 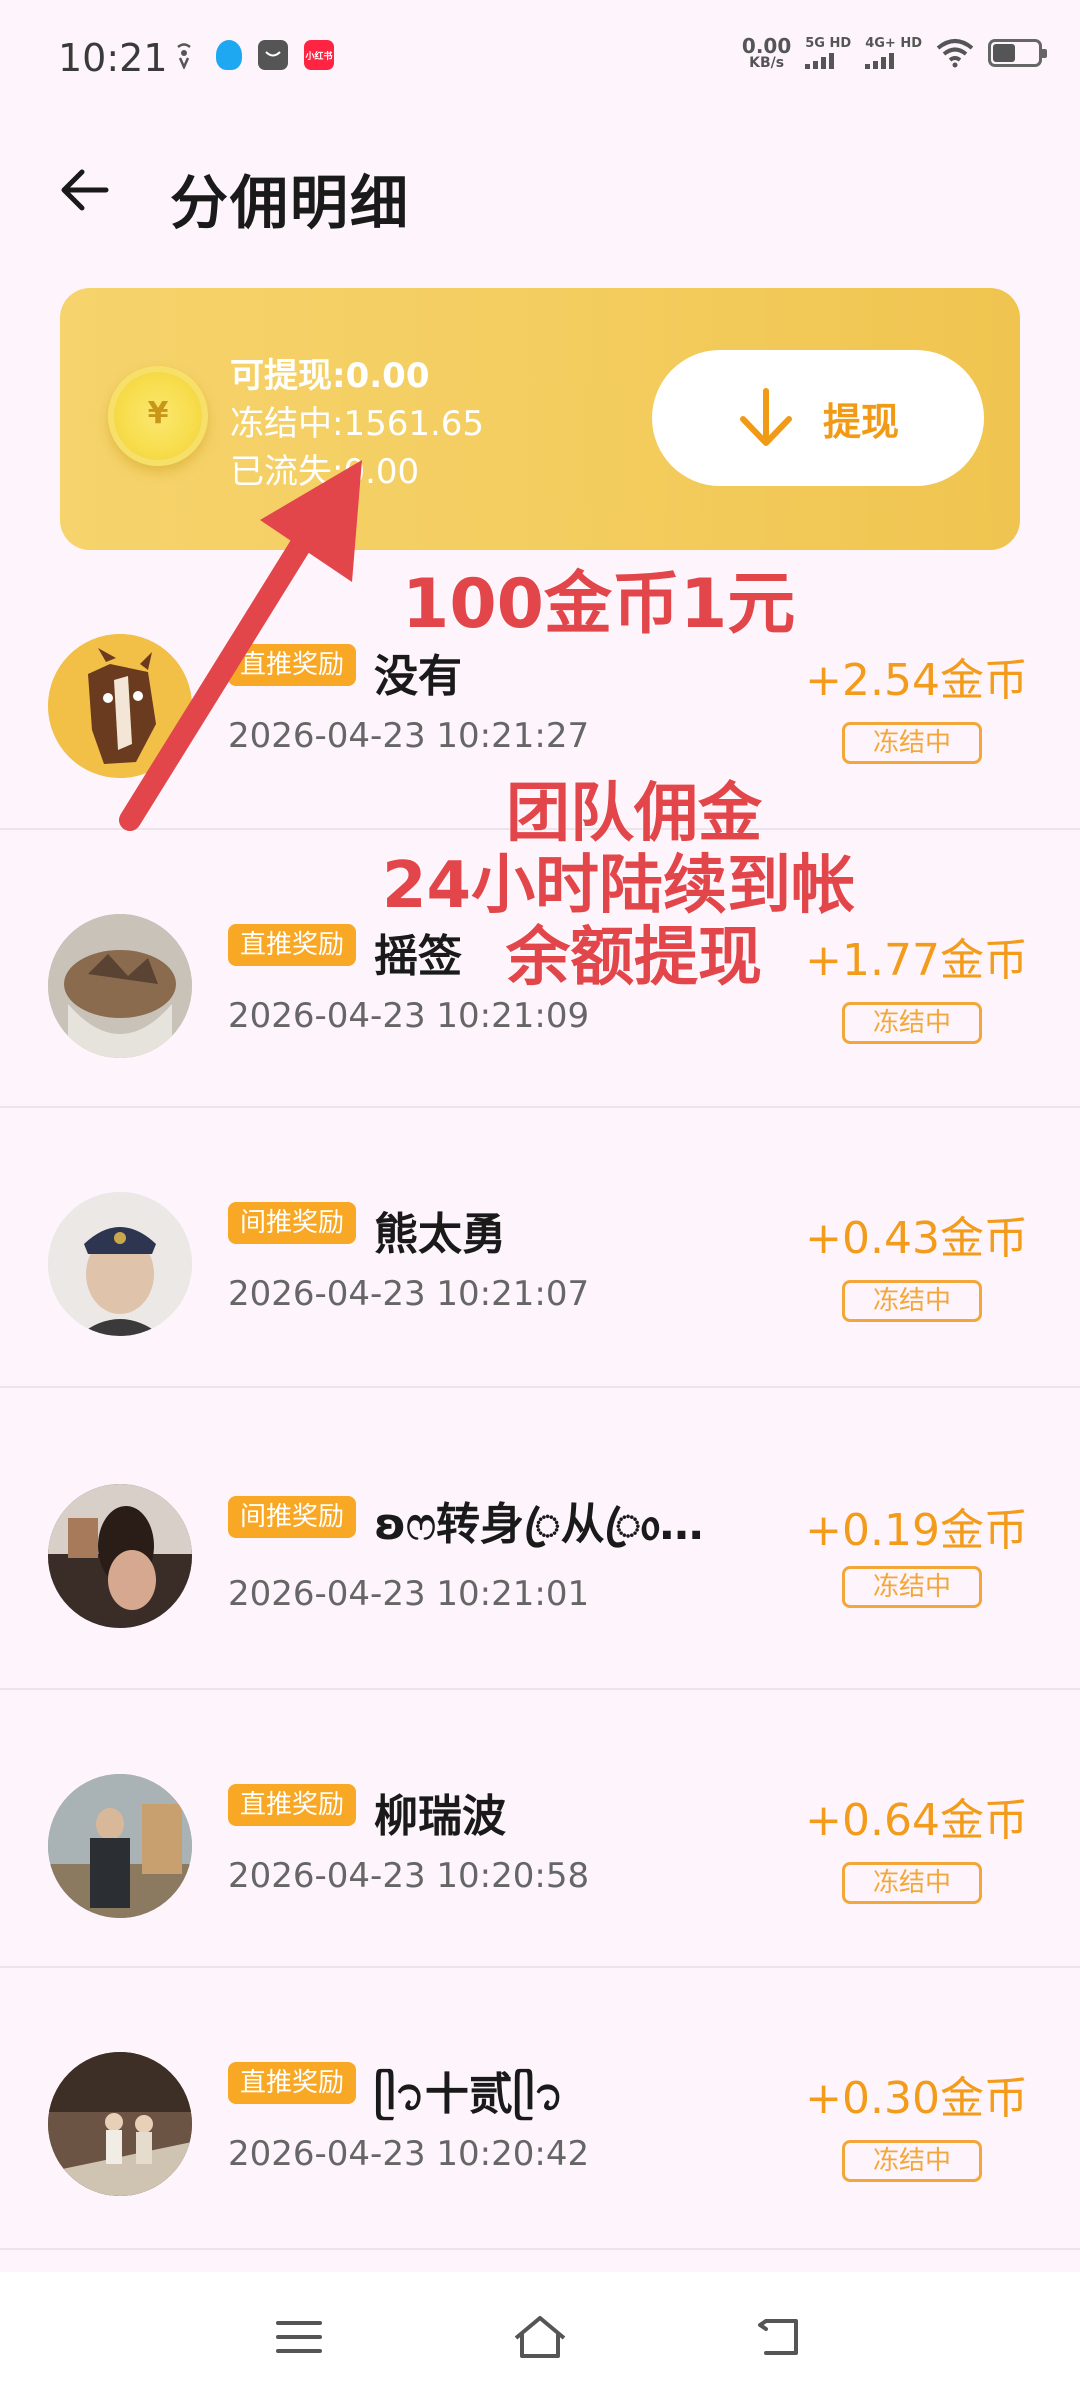 I want to click on sim1-signal: 5G HD, so click(x=828, y=53).